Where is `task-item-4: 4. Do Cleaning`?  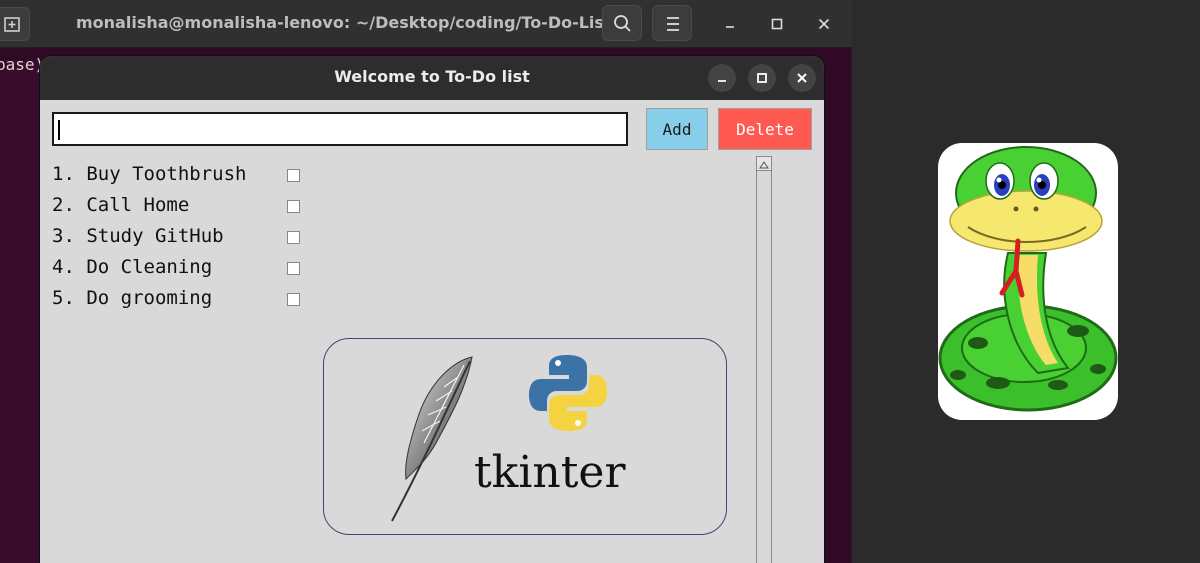
task-item-4: 4. Do Cleaning is located at coordinates (176, 268).